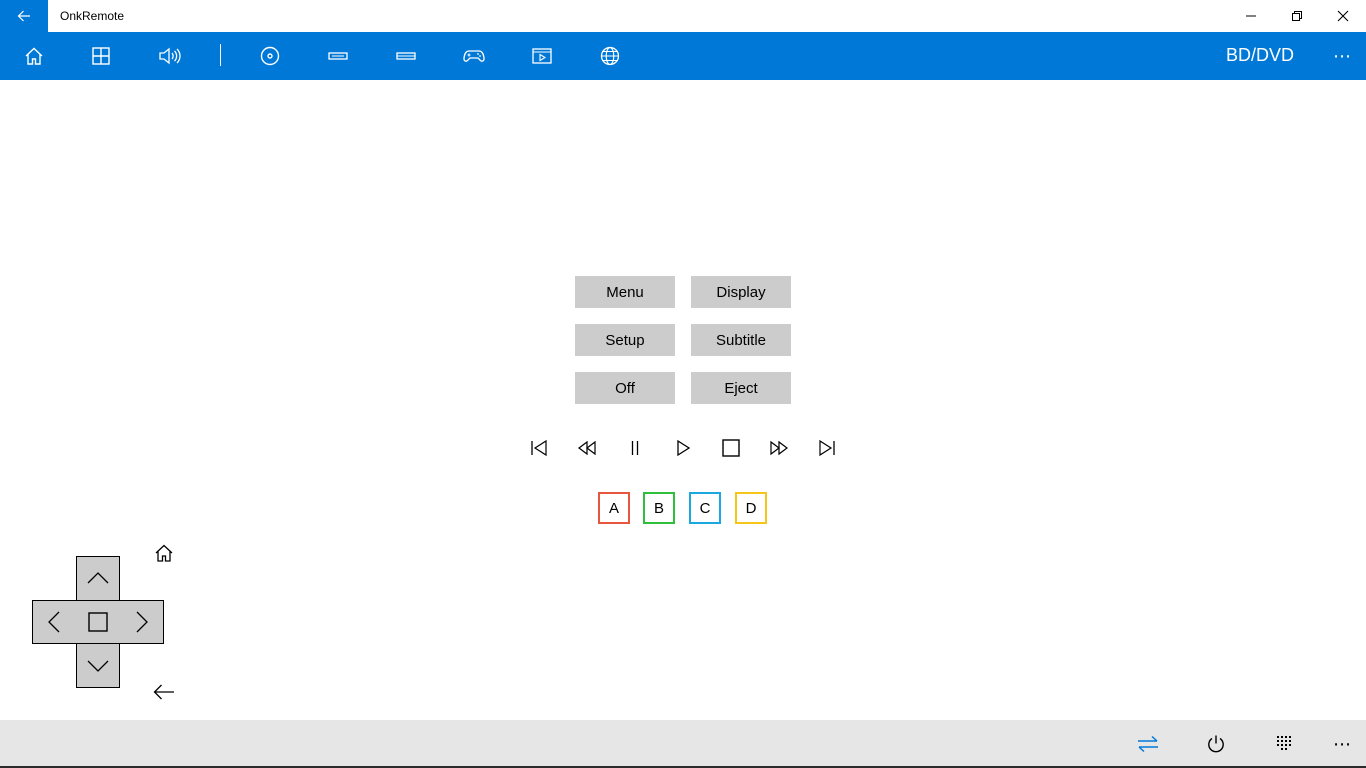  I want to click on previous-button, so click(539, 448).